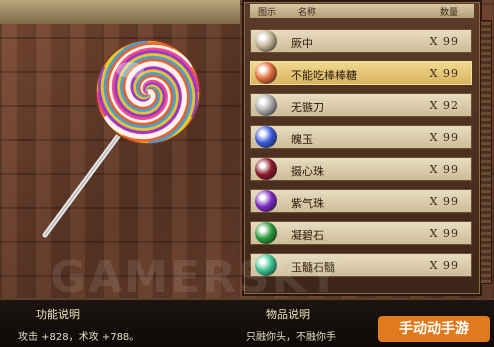 Image resolution: width=494 pixels, height=347 pixels. What do you see at coordinates (266, 169) in the screenshot?
I see `dark-red-orb-icon` at bounding box center [266, 169].